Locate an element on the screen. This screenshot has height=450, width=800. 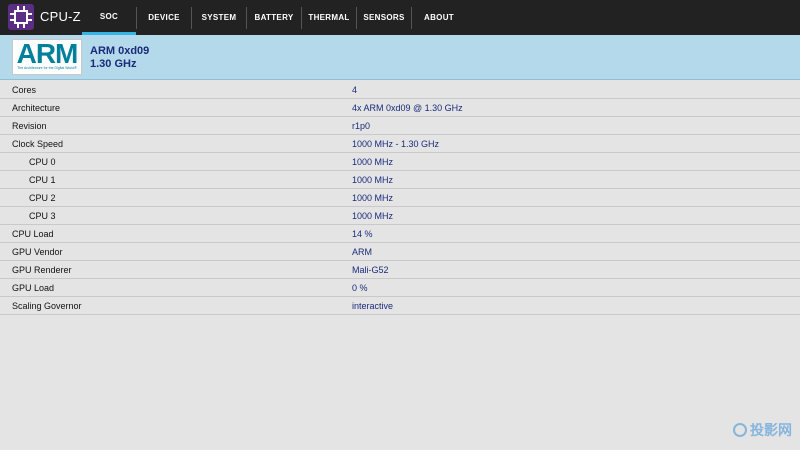
row-value: 4 is located at coordinates (355, 90).